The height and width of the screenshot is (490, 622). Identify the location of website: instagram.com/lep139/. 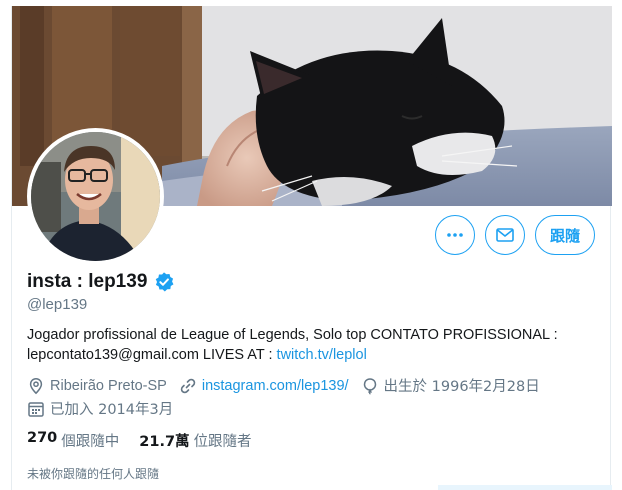
(264, 385).